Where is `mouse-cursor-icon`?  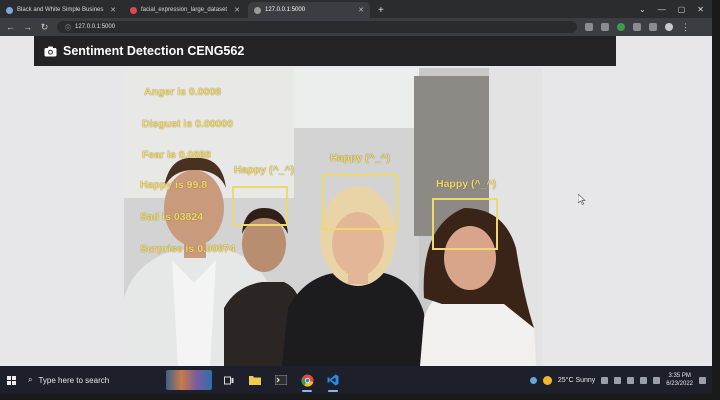
mouse-cursor-icon is located at coordinates (582, 199).